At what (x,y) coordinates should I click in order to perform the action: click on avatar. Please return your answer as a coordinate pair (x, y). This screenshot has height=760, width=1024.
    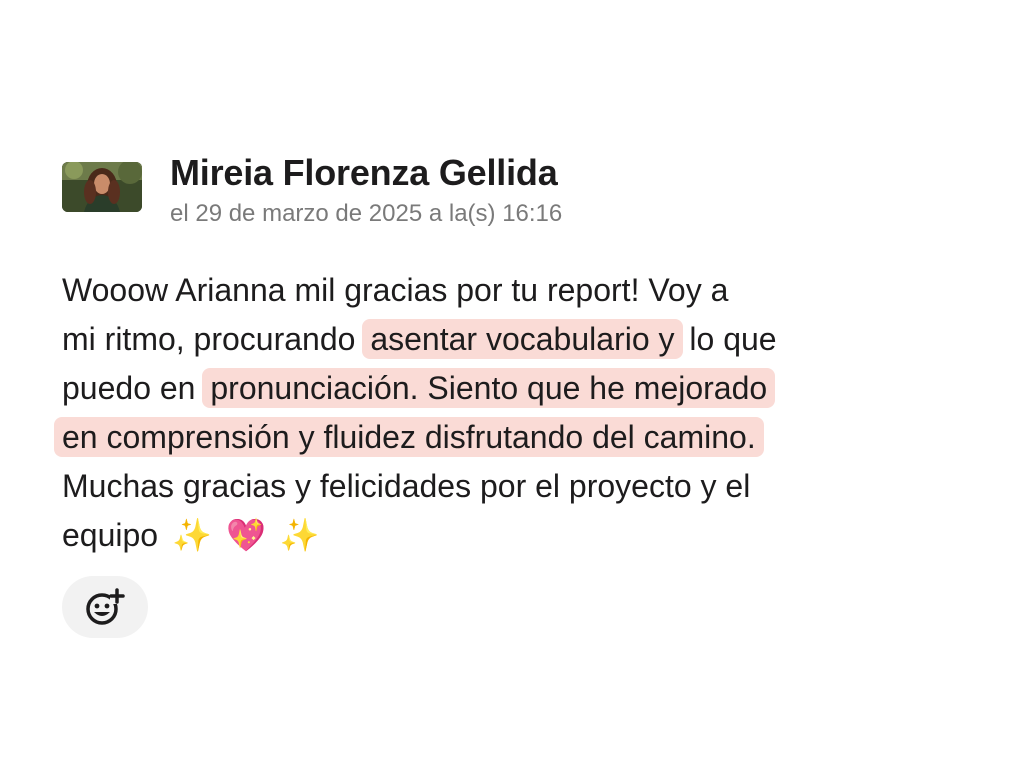
    Looking at the image, I should click on (102, 187).